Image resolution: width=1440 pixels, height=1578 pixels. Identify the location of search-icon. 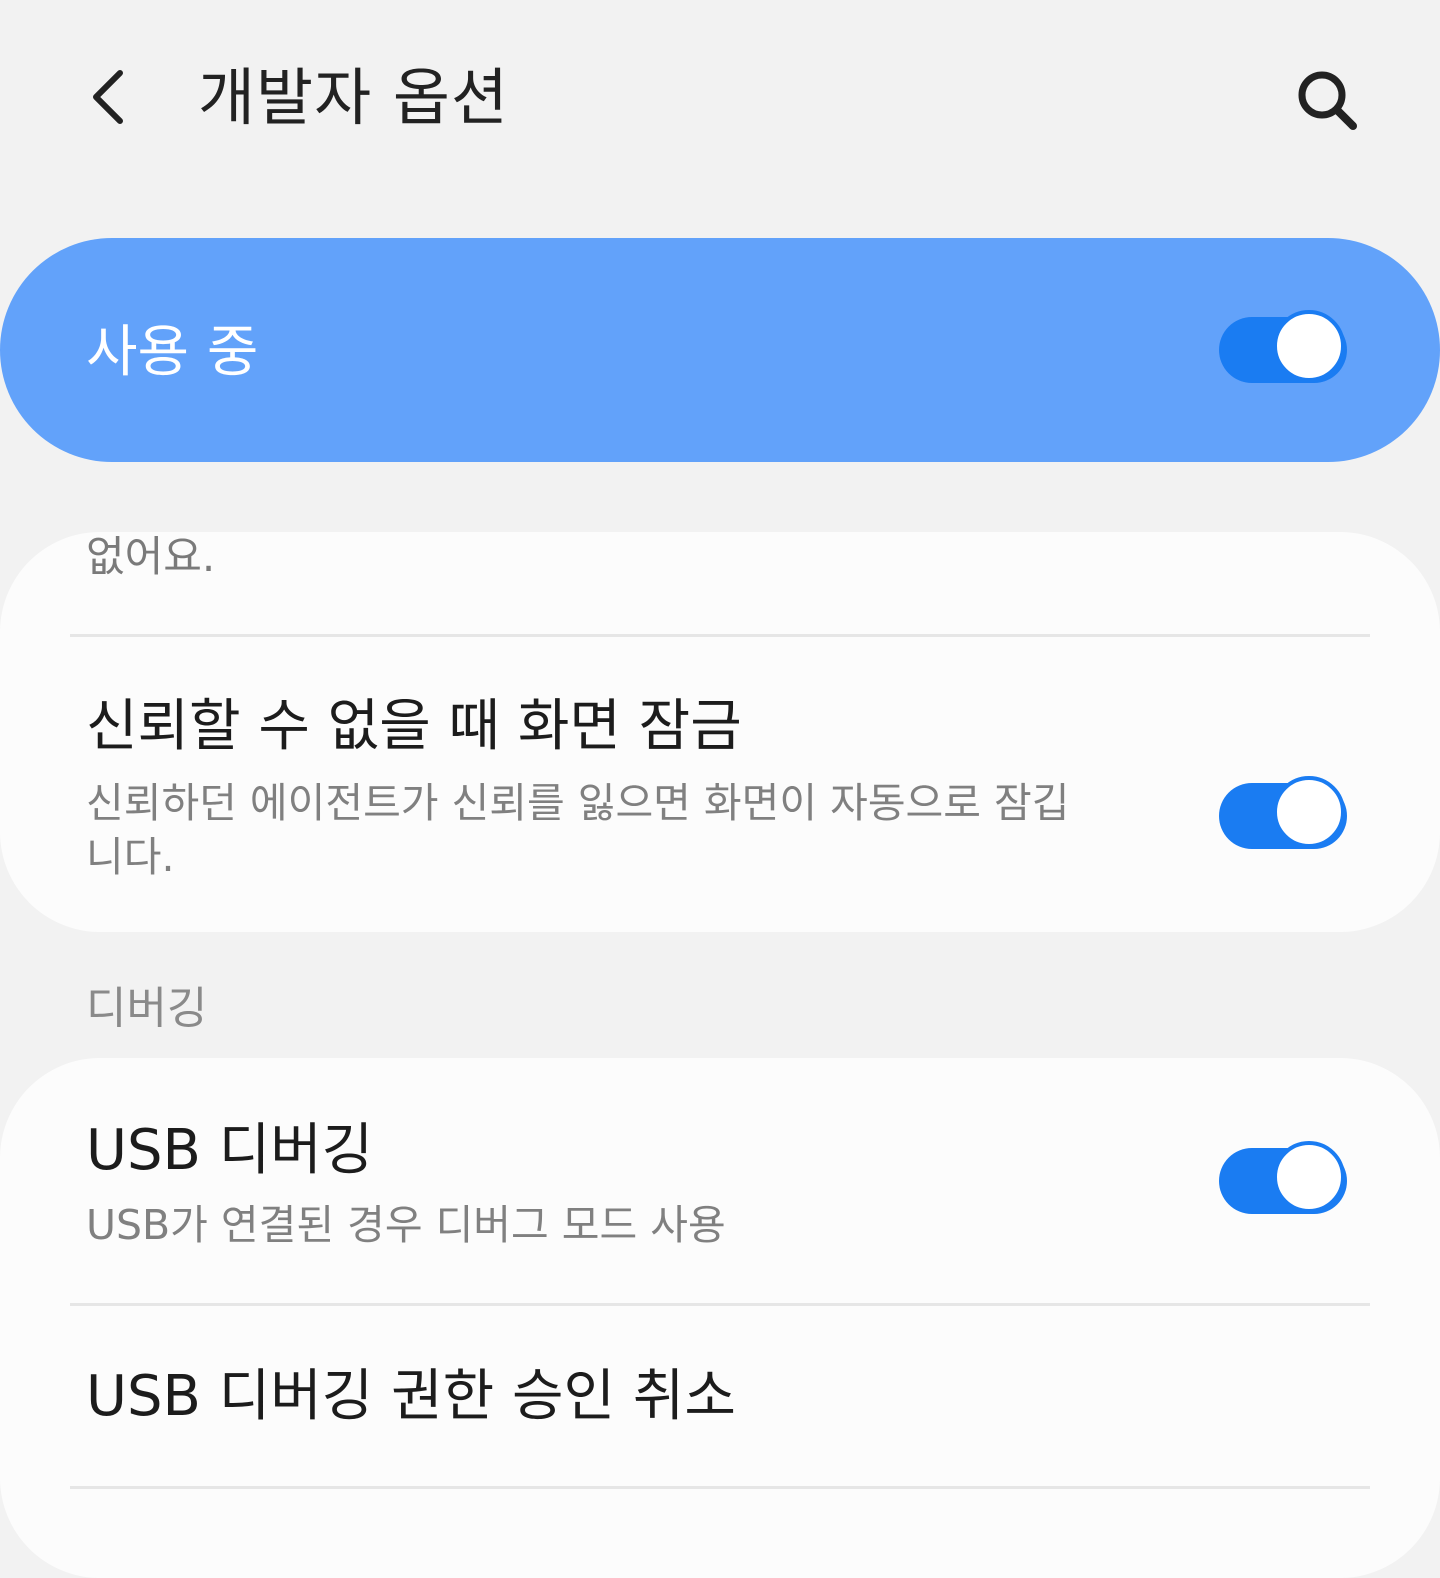
(1327, 100).